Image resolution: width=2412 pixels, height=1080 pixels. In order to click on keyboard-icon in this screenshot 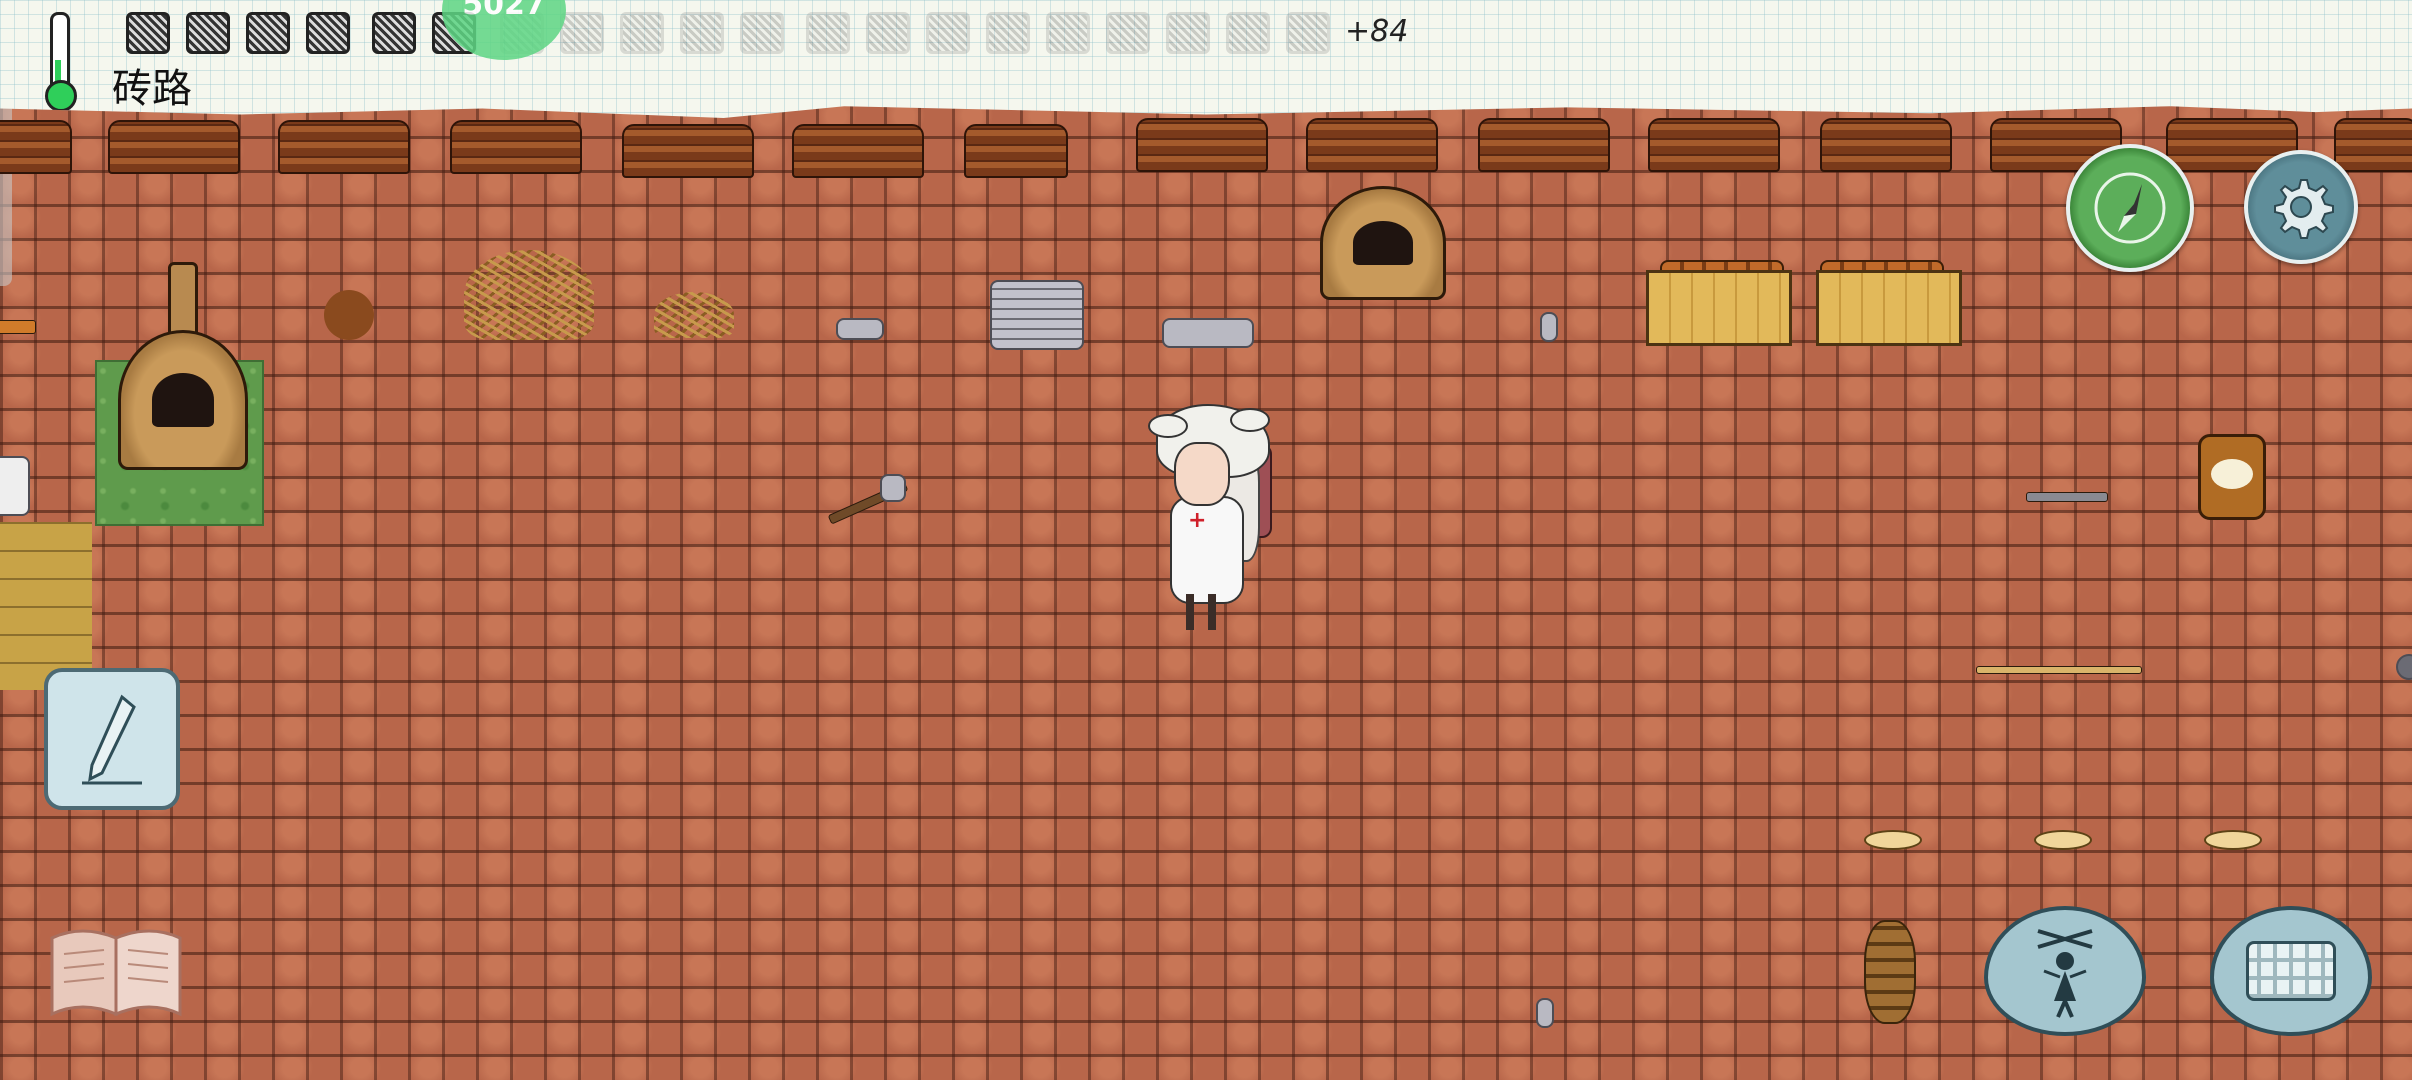, I will do `click(2291, 971)`.